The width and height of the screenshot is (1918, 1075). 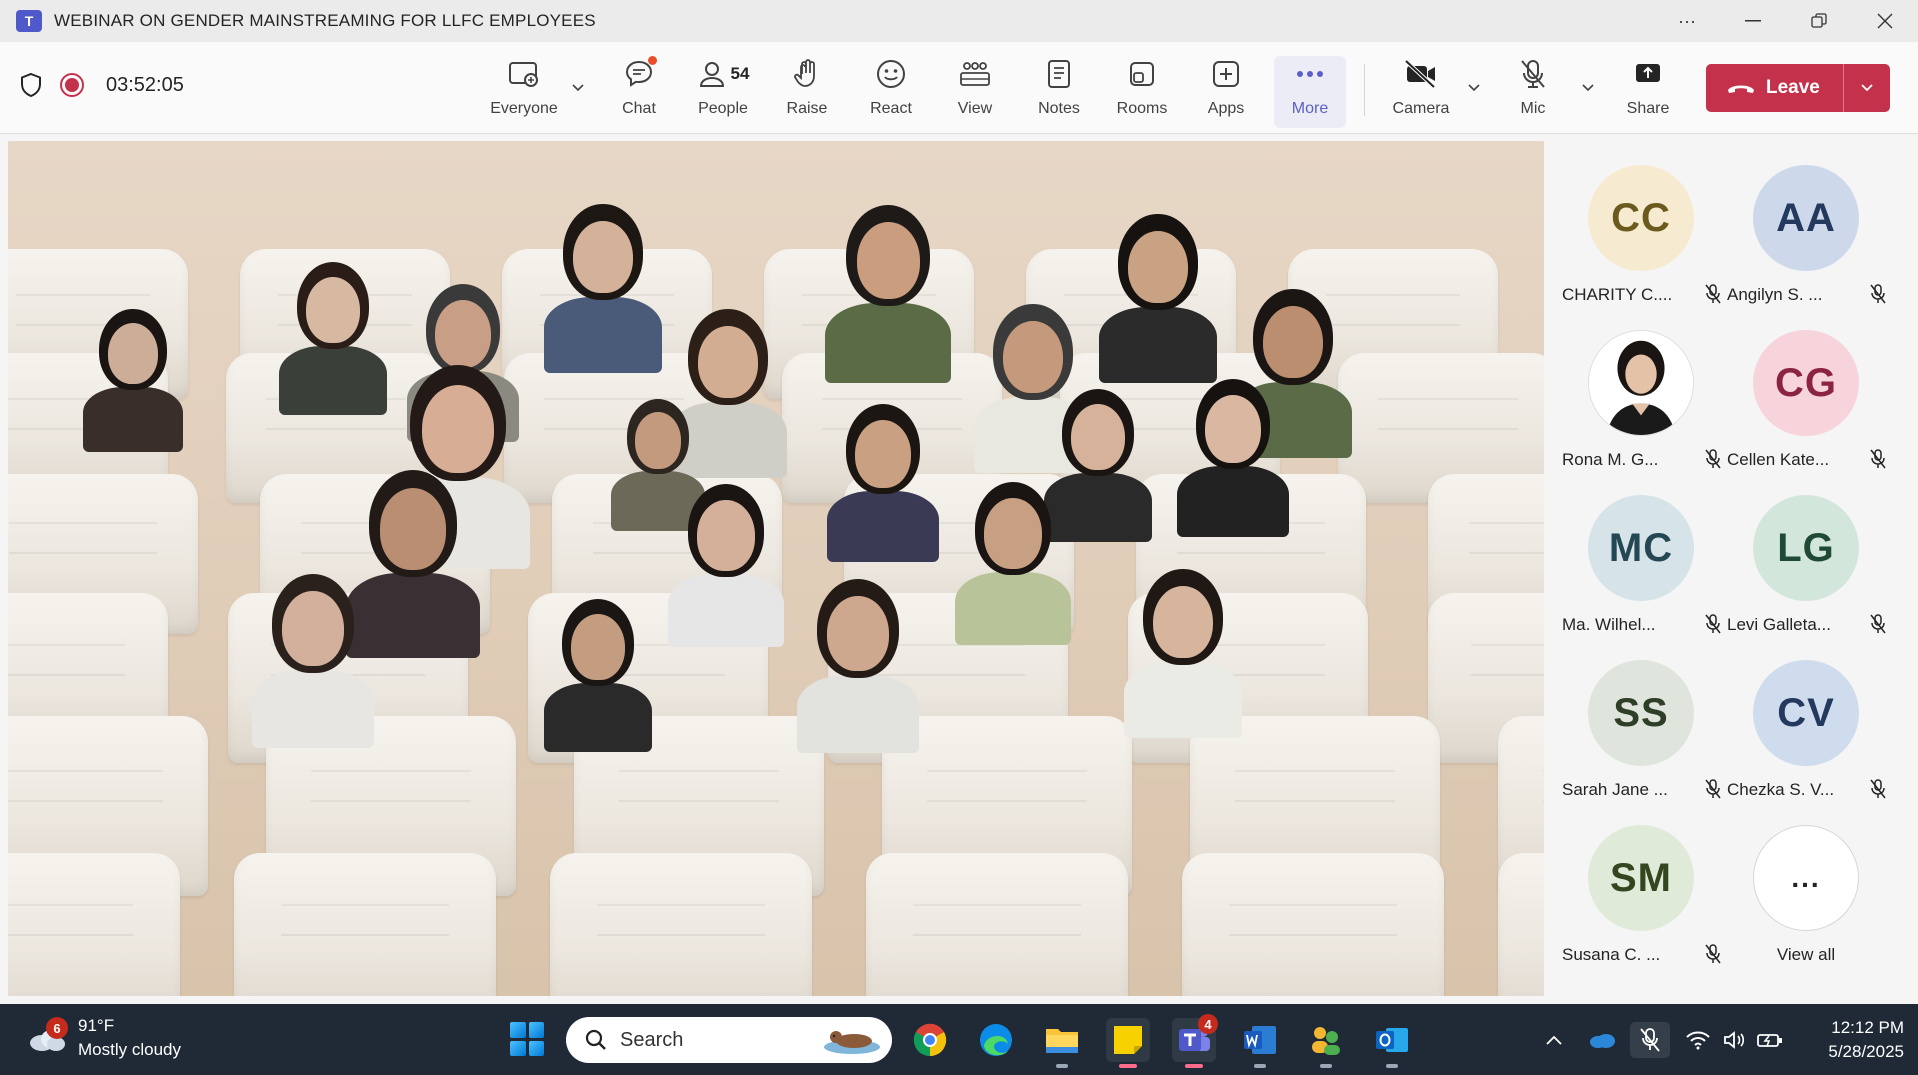 I want to click on everyone-button: Everyone, so click(x=524, y=91).